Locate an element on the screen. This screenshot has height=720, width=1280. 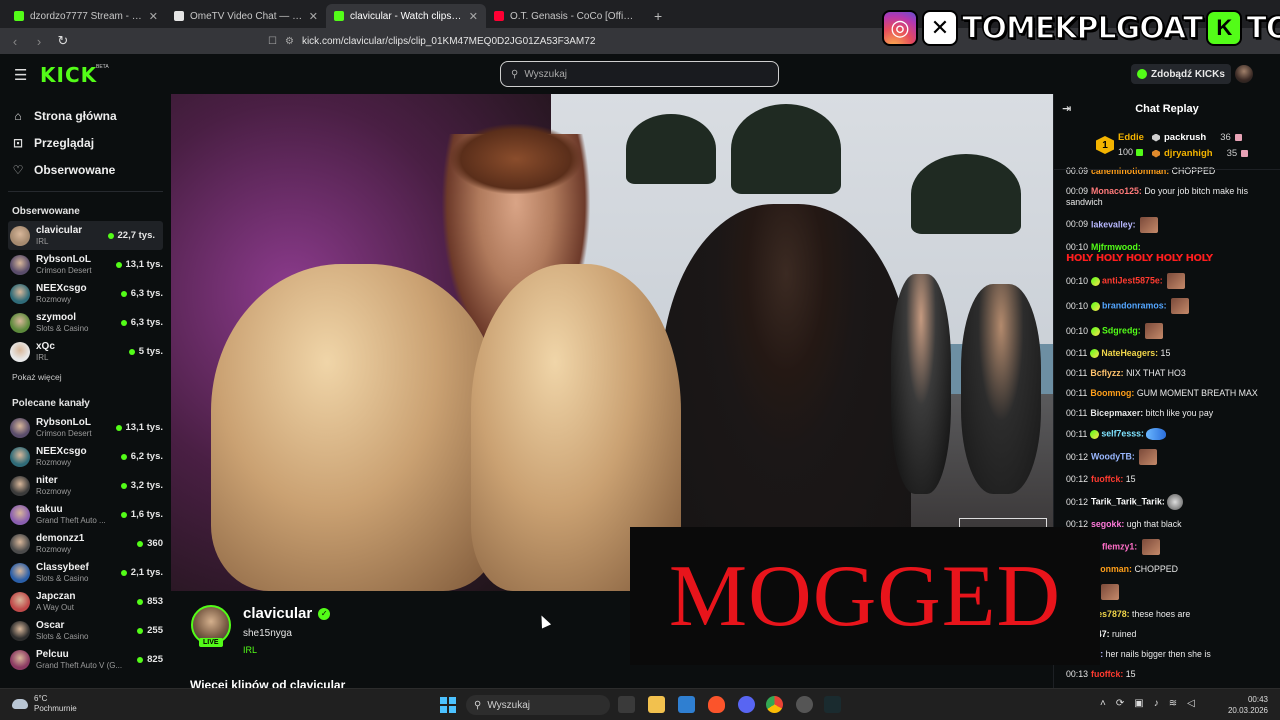
nav-following: ♡ Obserwowane is located at coordinates (91, 169).